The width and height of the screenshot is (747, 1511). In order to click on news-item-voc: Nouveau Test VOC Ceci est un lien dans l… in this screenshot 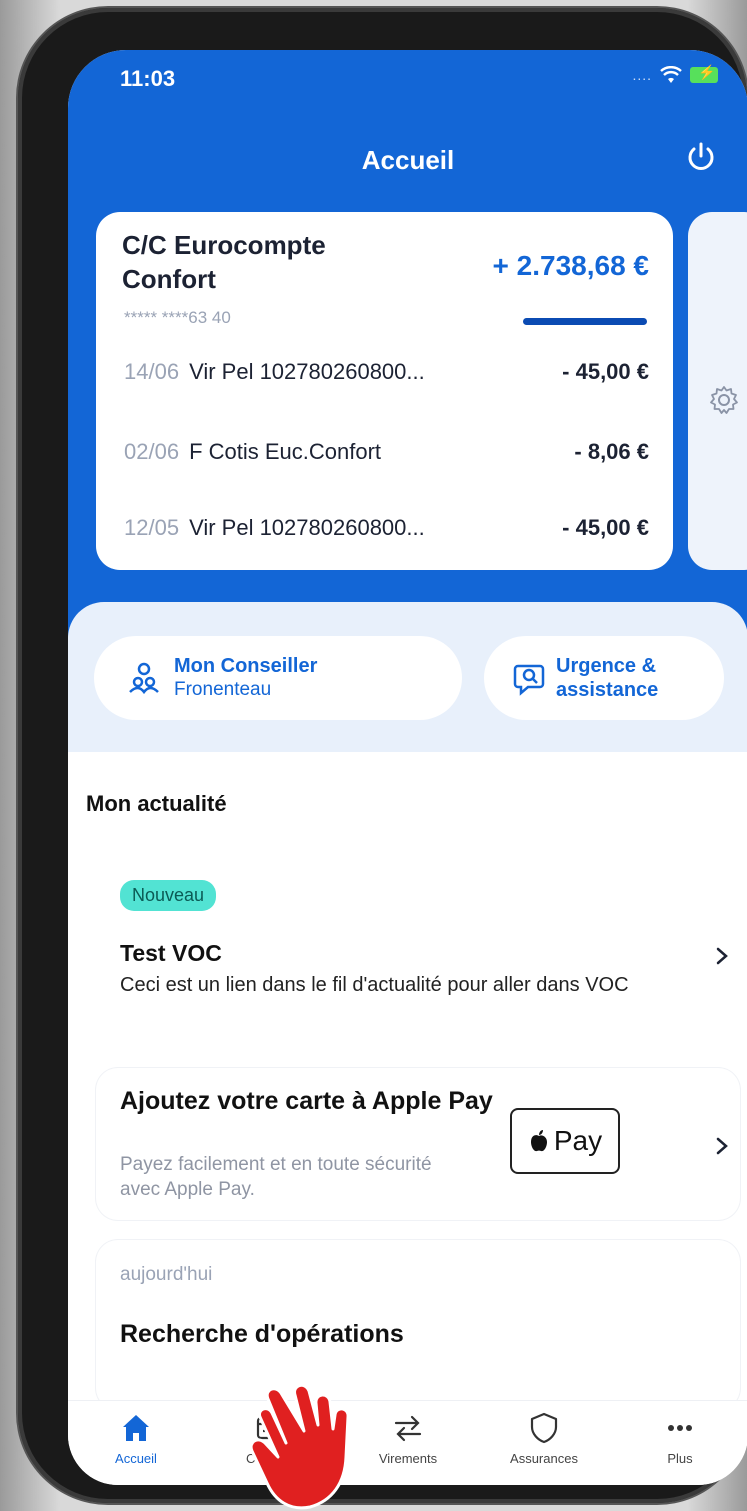, I will do `click(418, 943)`.